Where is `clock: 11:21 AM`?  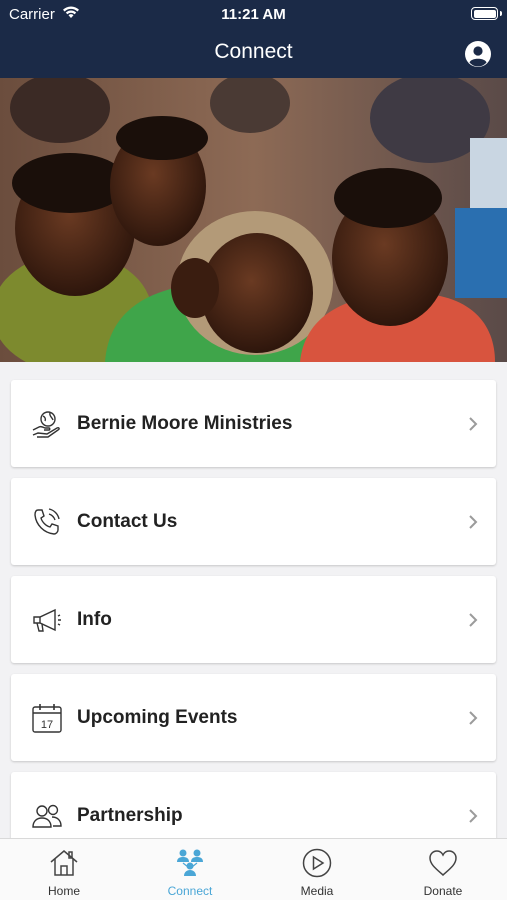 clock: 11:21 AM is located at coordinates (253, 14).